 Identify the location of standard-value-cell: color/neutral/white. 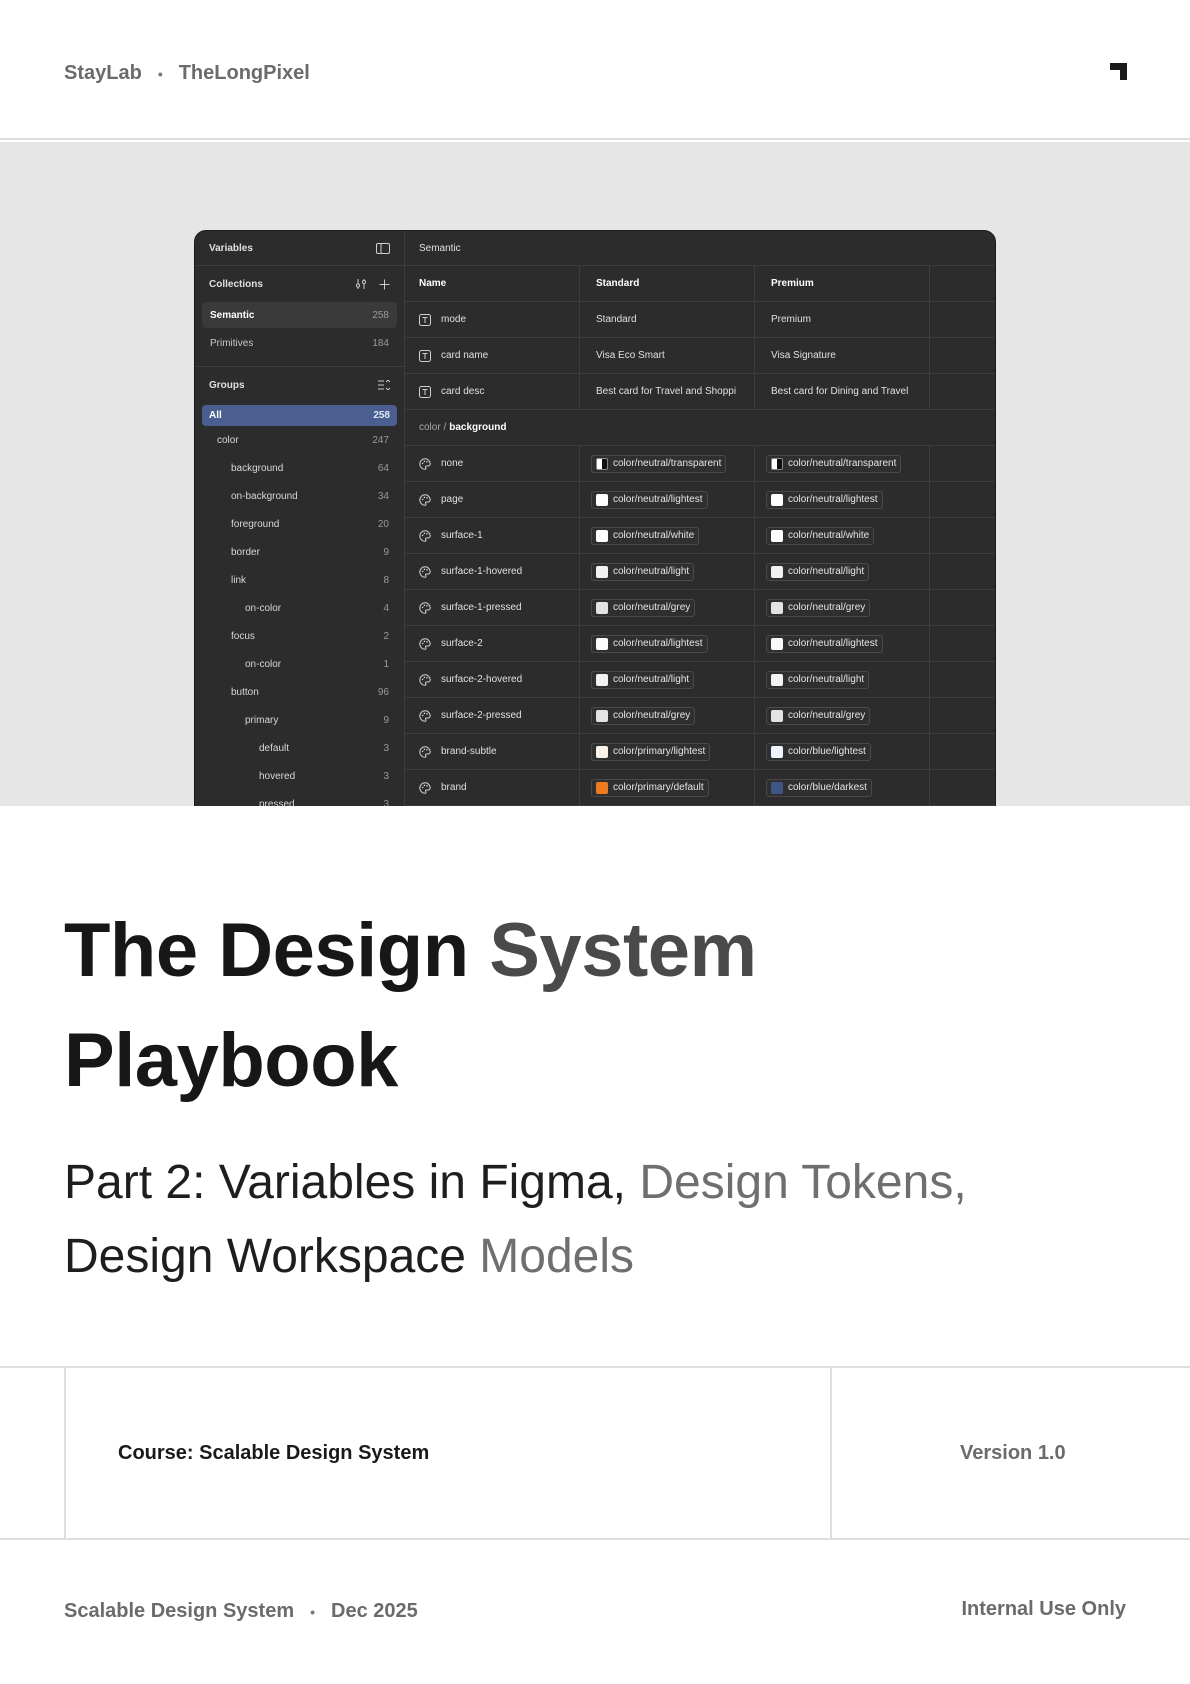
(667, 535).